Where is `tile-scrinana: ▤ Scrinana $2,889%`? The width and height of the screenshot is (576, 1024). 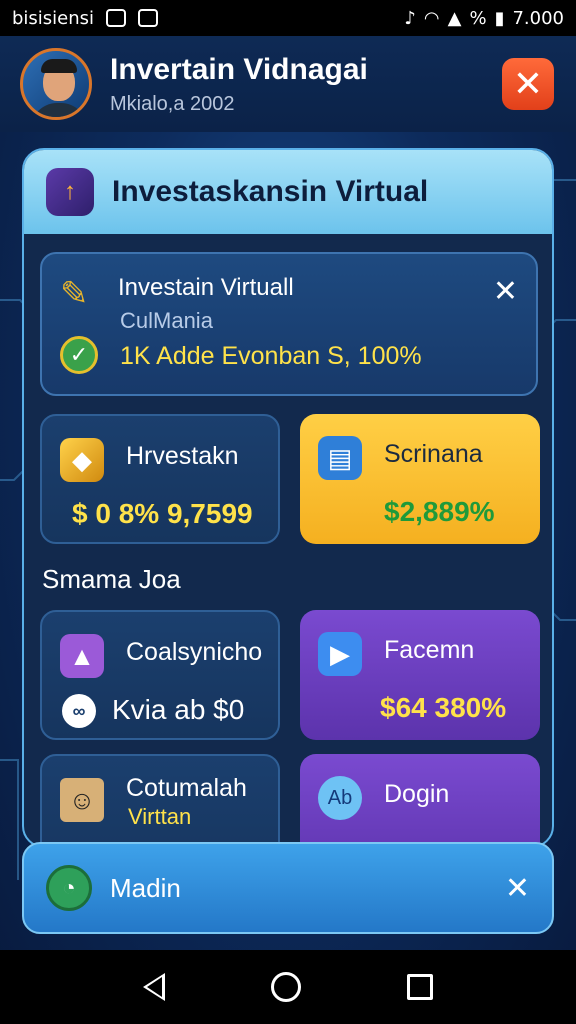 tile-scrinana: ▤ Scrinana $2,889% is located at coordinates (420, 479).